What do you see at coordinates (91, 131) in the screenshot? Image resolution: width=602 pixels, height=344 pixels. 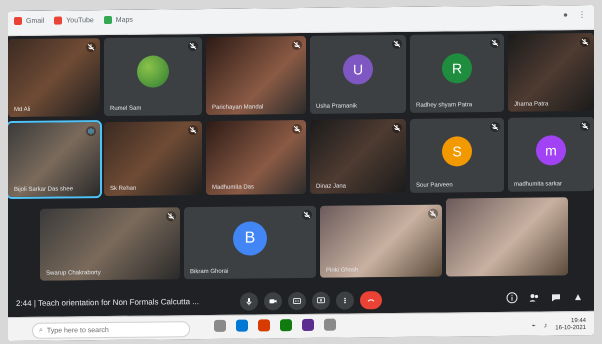 I see `mic-speaking-icon` at bounding box center [91, 131].